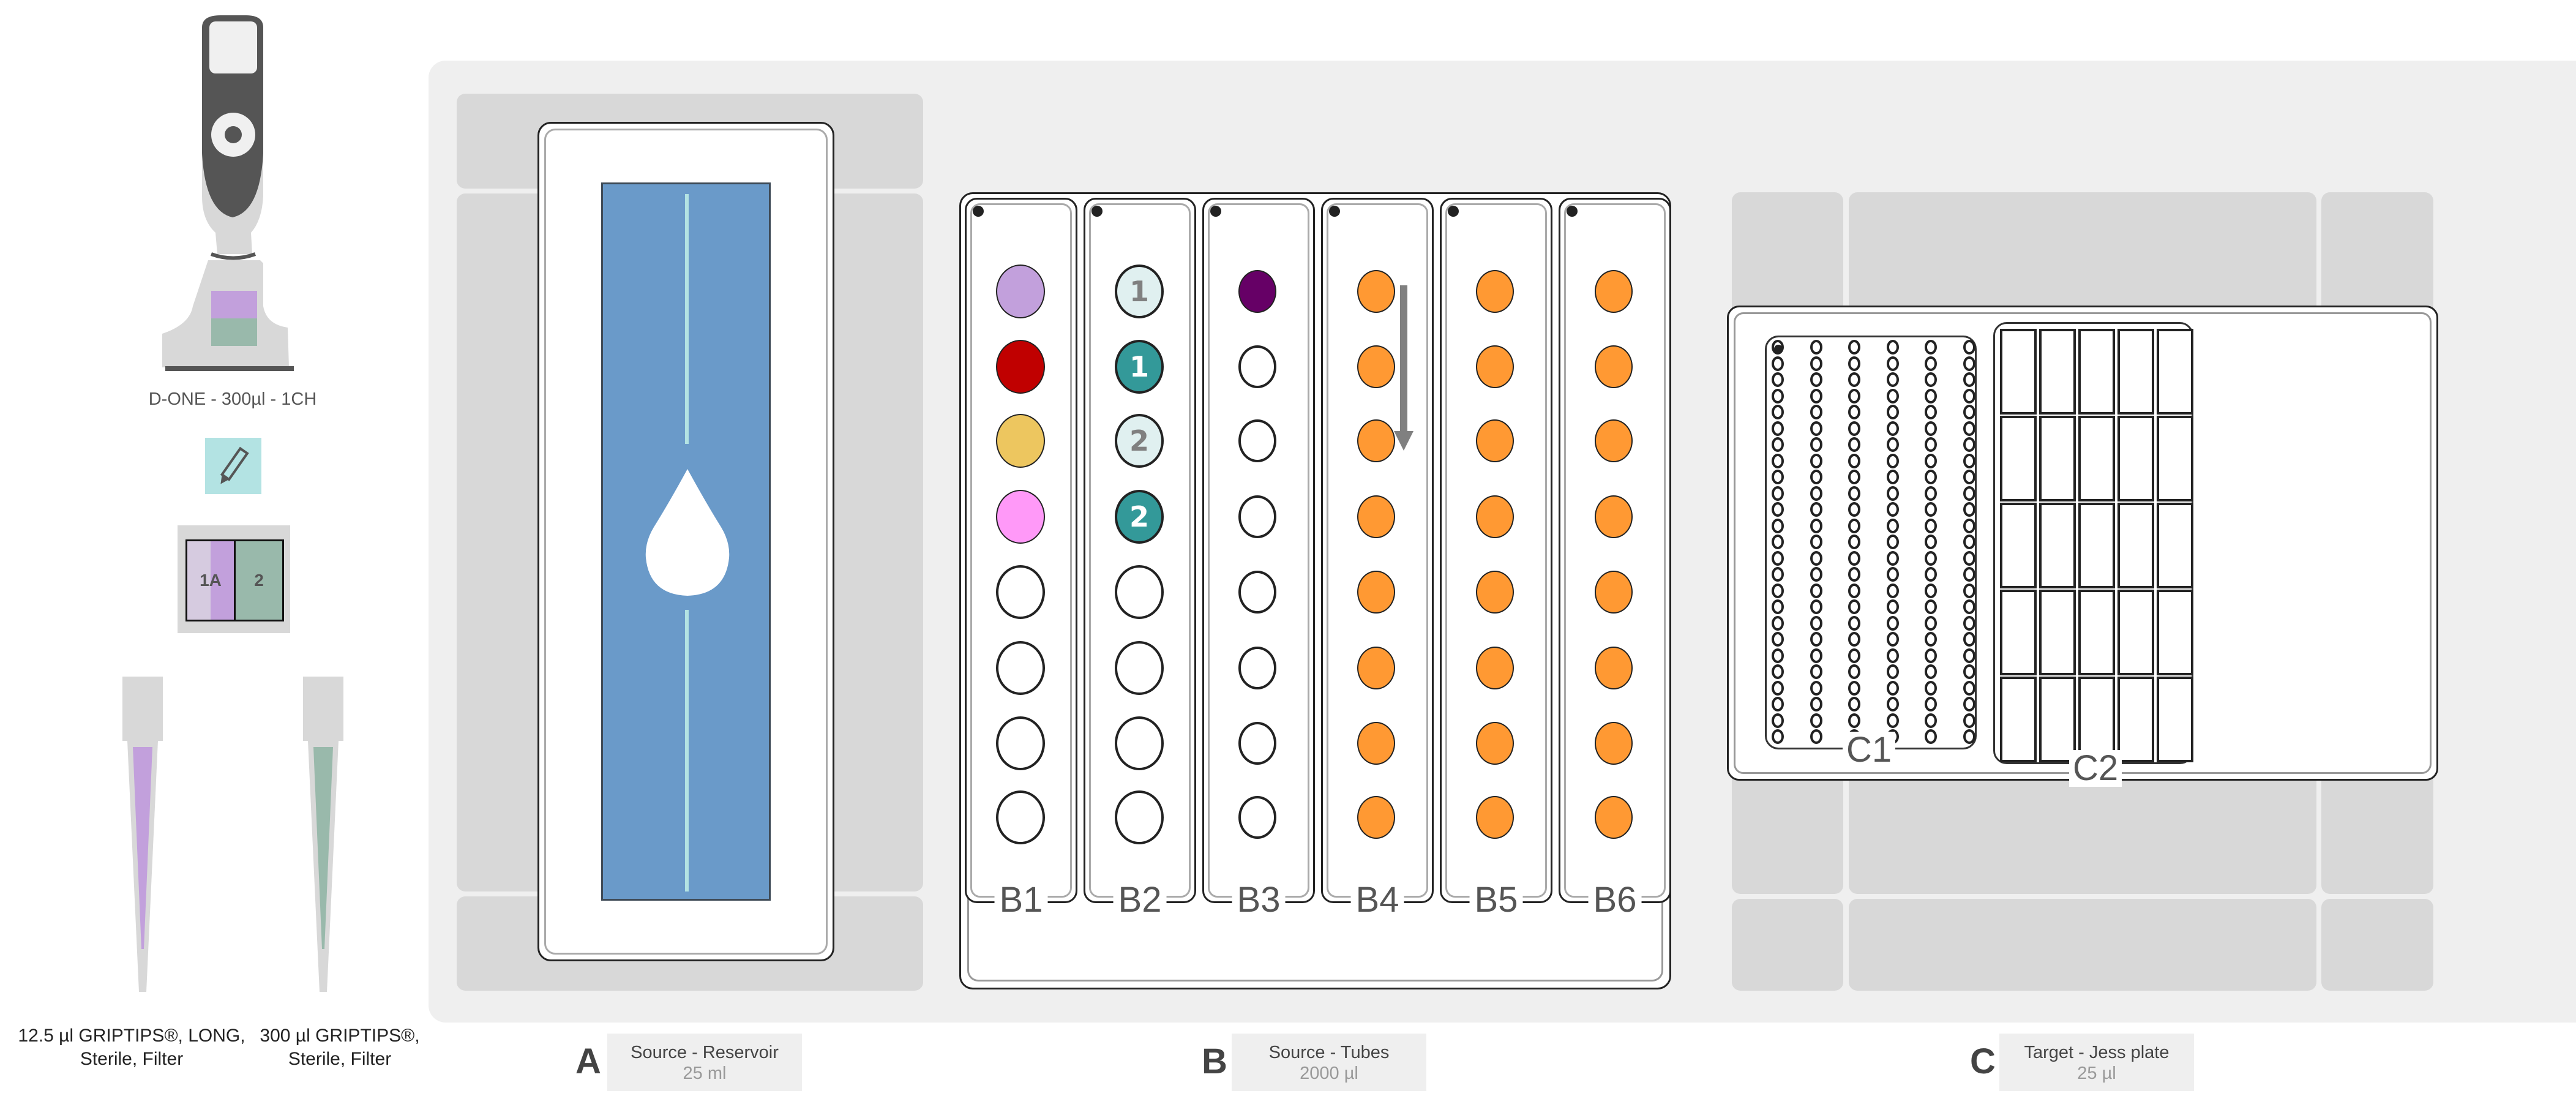 This screenshot has width=2576, height=1096. What do you see at coordinates (686, 541) in the screenshot?
I see `reservoir-liquid` at bounding box center [686, 541].